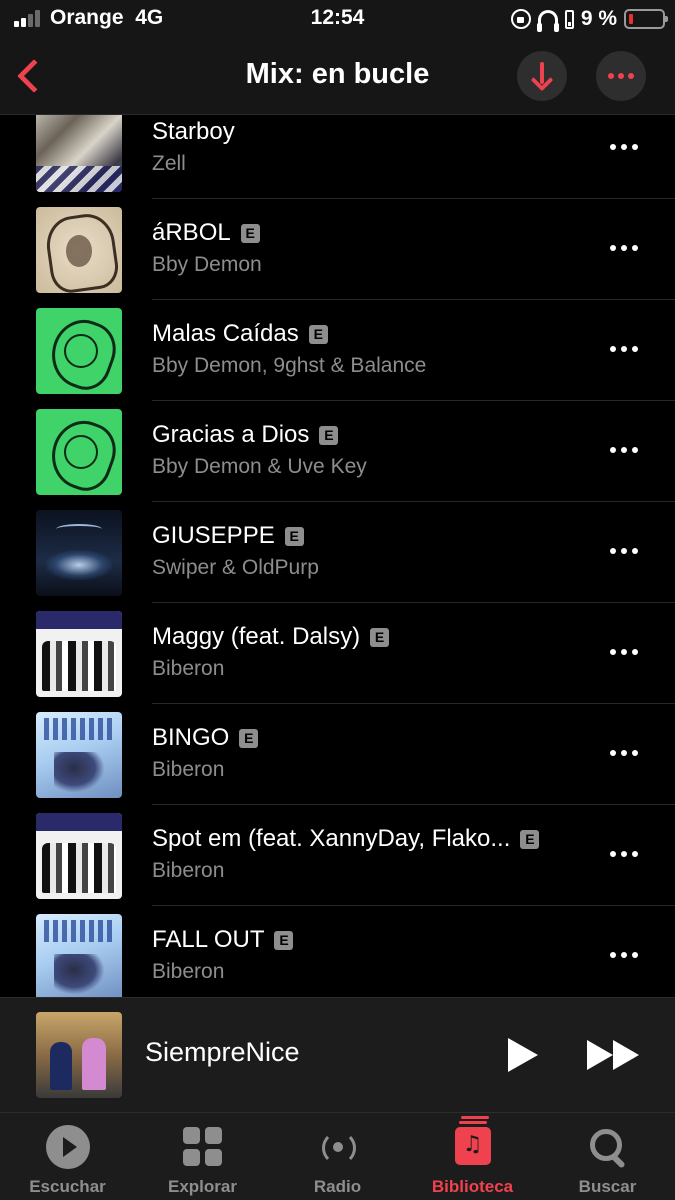  I want to click on download-button, so click(542, 76).